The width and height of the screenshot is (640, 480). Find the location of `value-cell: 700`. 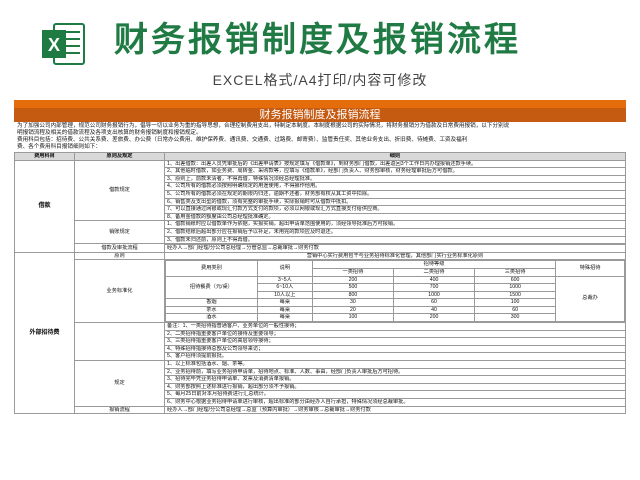

value-cell: 700 is located at coordinates (434, 287).